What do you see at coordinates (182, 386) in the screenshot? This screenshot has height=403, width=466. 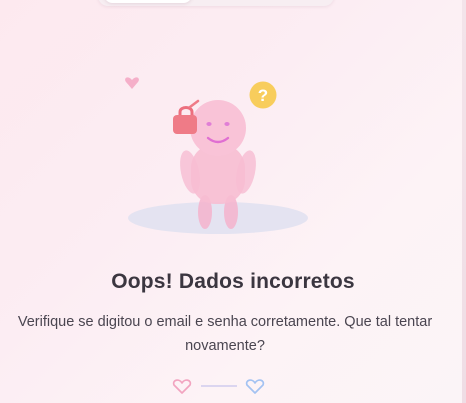 I see `pink-heart-icon` at bounding box center [182, 386].